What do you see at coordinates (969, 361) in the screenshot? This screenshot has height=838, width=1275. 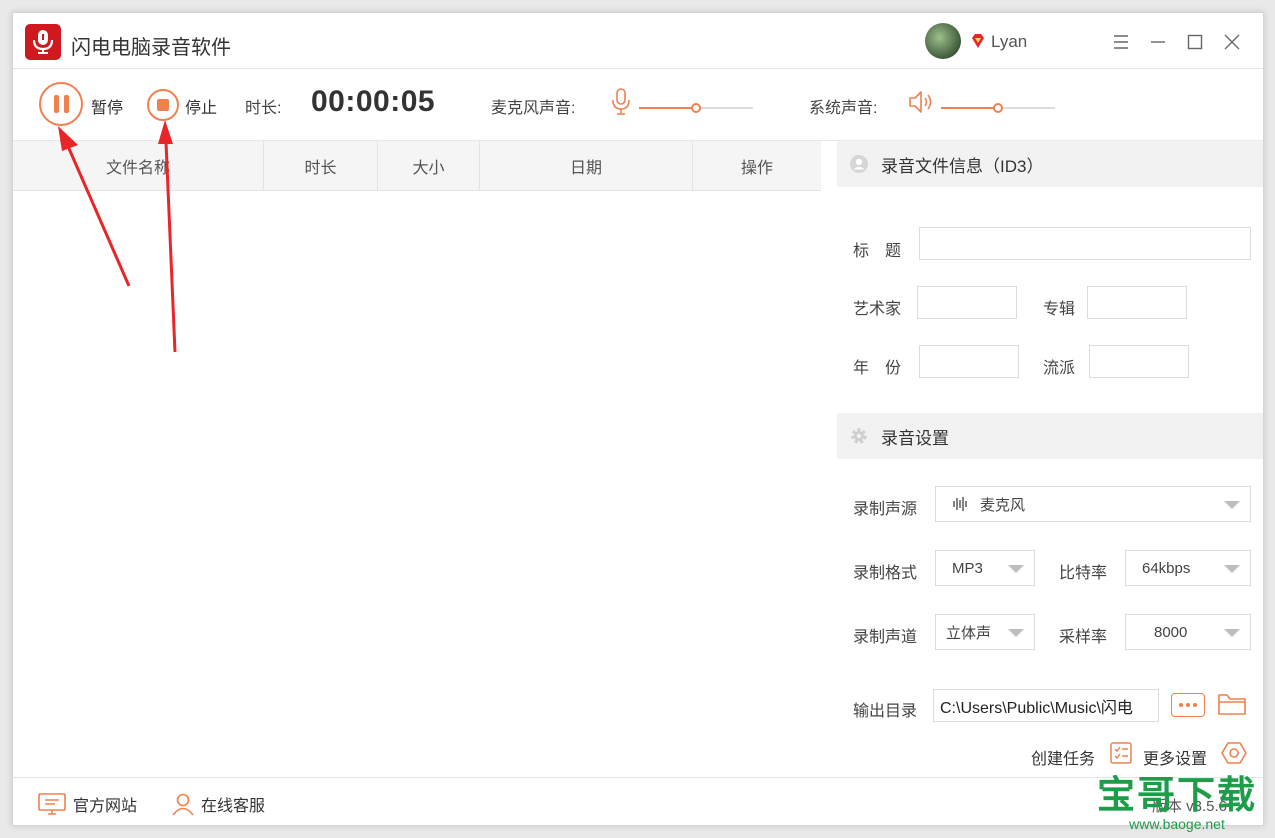 I see `year-field` at bounding box center [969, 361].